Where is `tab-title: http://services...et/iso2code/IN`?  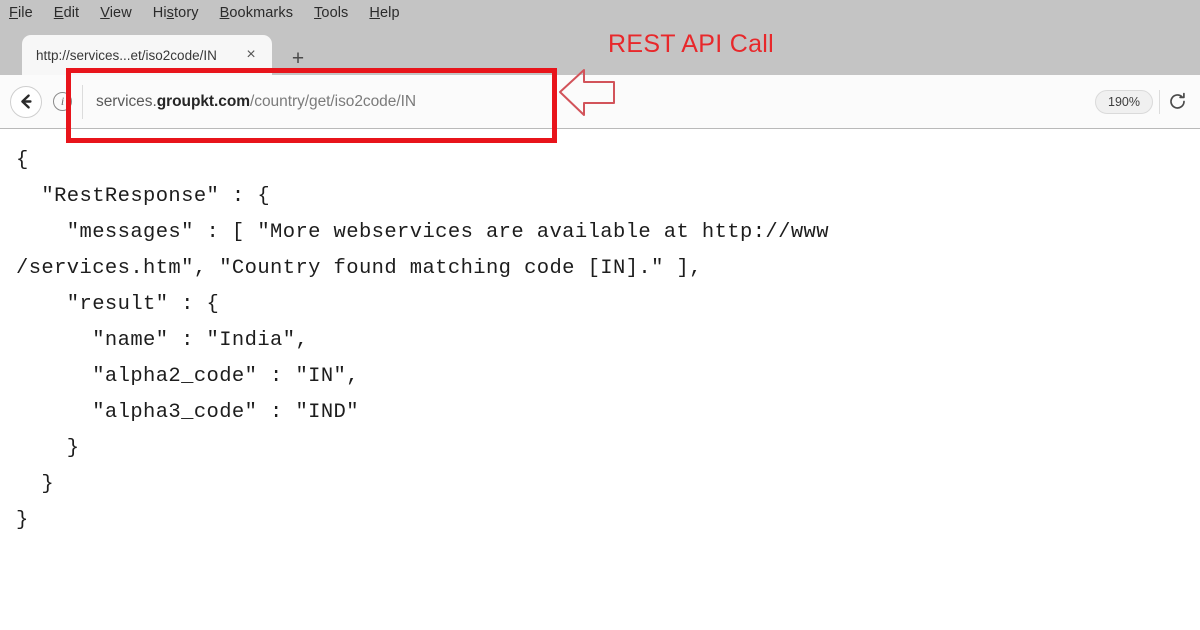 tab-title: http://services...et/iso2code/IN is located at coordinates (126, 55).